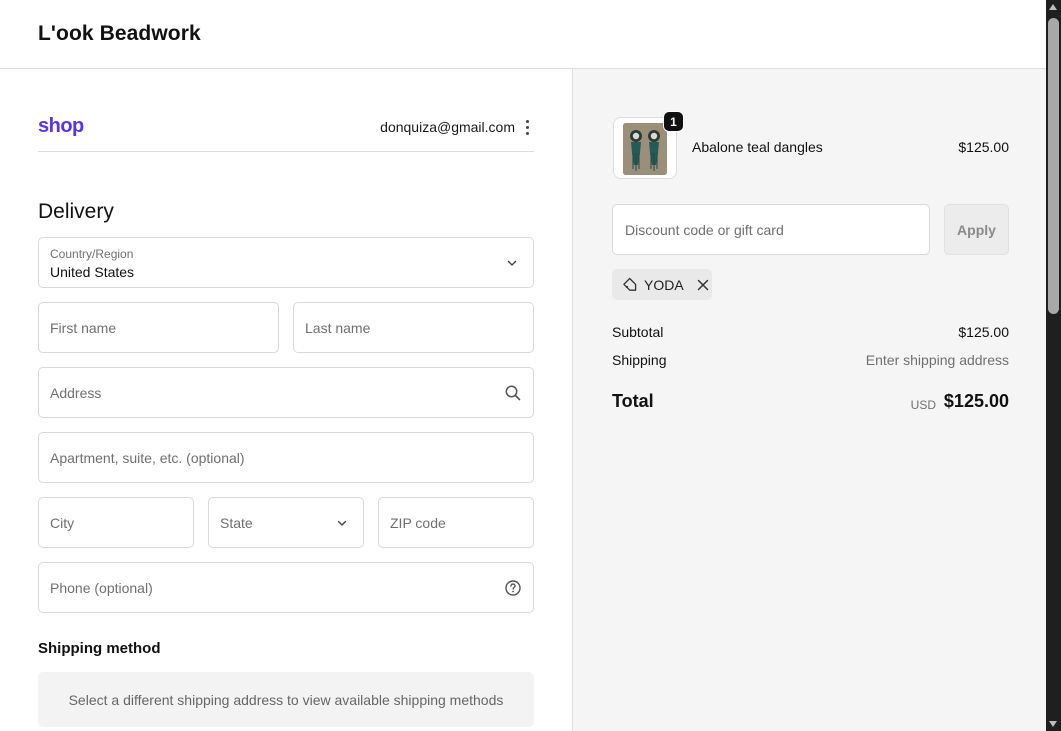  What do you see at coordinates (286, 457) in the screenshot?
I see `apartment-field: Apartment, suite, etc. (optional)` at bounding box center [286, 457].